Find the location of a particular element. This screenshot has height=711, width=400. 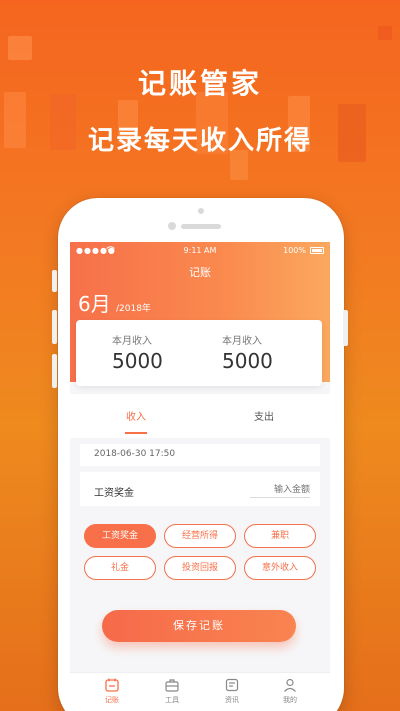

amount-row: 工资奖金 is located at coordinates (200, 489).